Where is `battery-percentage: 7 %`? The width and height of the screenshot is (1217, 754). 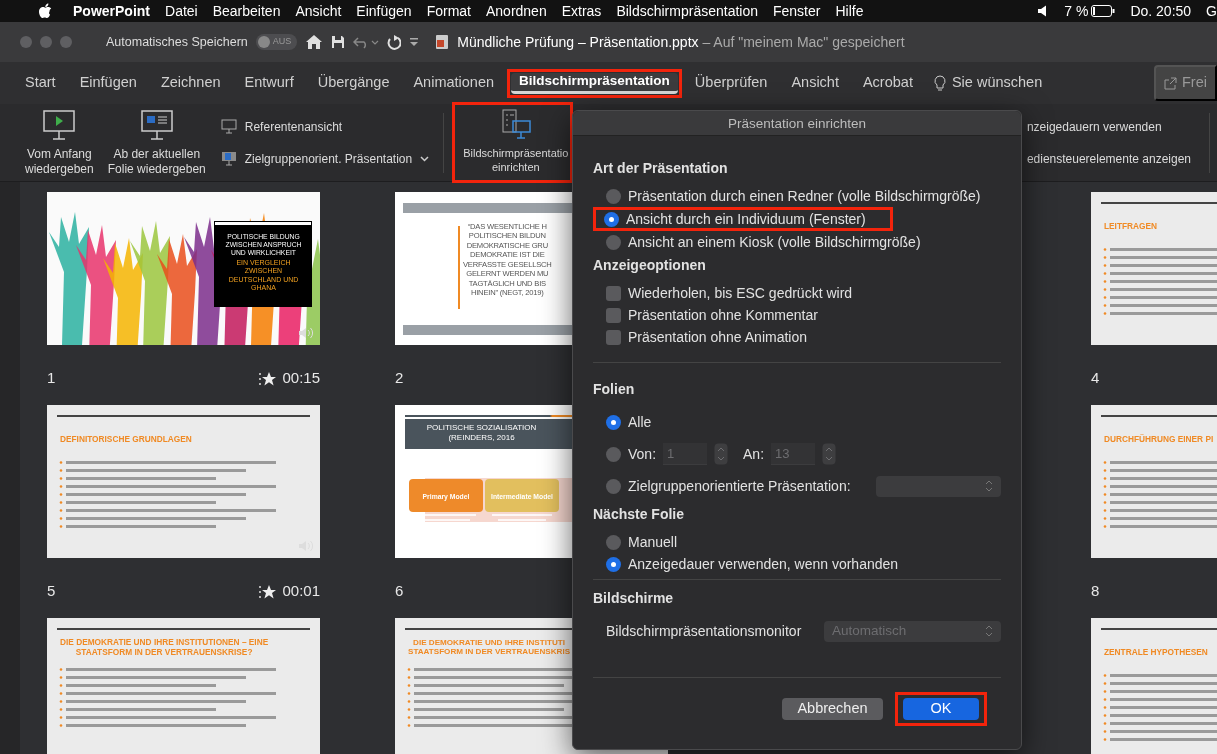
battery-percentage: 7 % is located at coordinates (1076, 11).